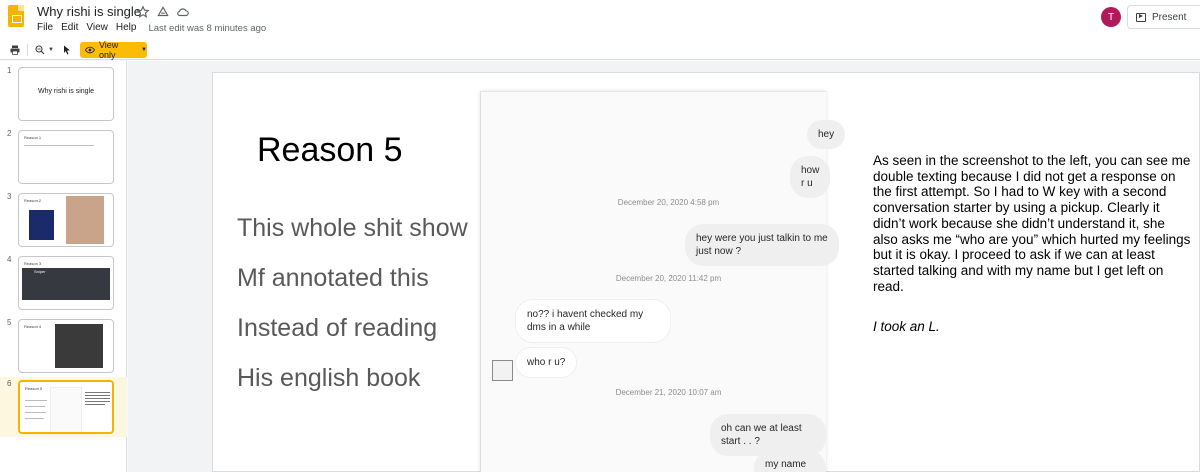 The width and height of the screenshot is (1200, 472). I want to click on thumbnail-frame: Why rishi is single, so click(66, 94).